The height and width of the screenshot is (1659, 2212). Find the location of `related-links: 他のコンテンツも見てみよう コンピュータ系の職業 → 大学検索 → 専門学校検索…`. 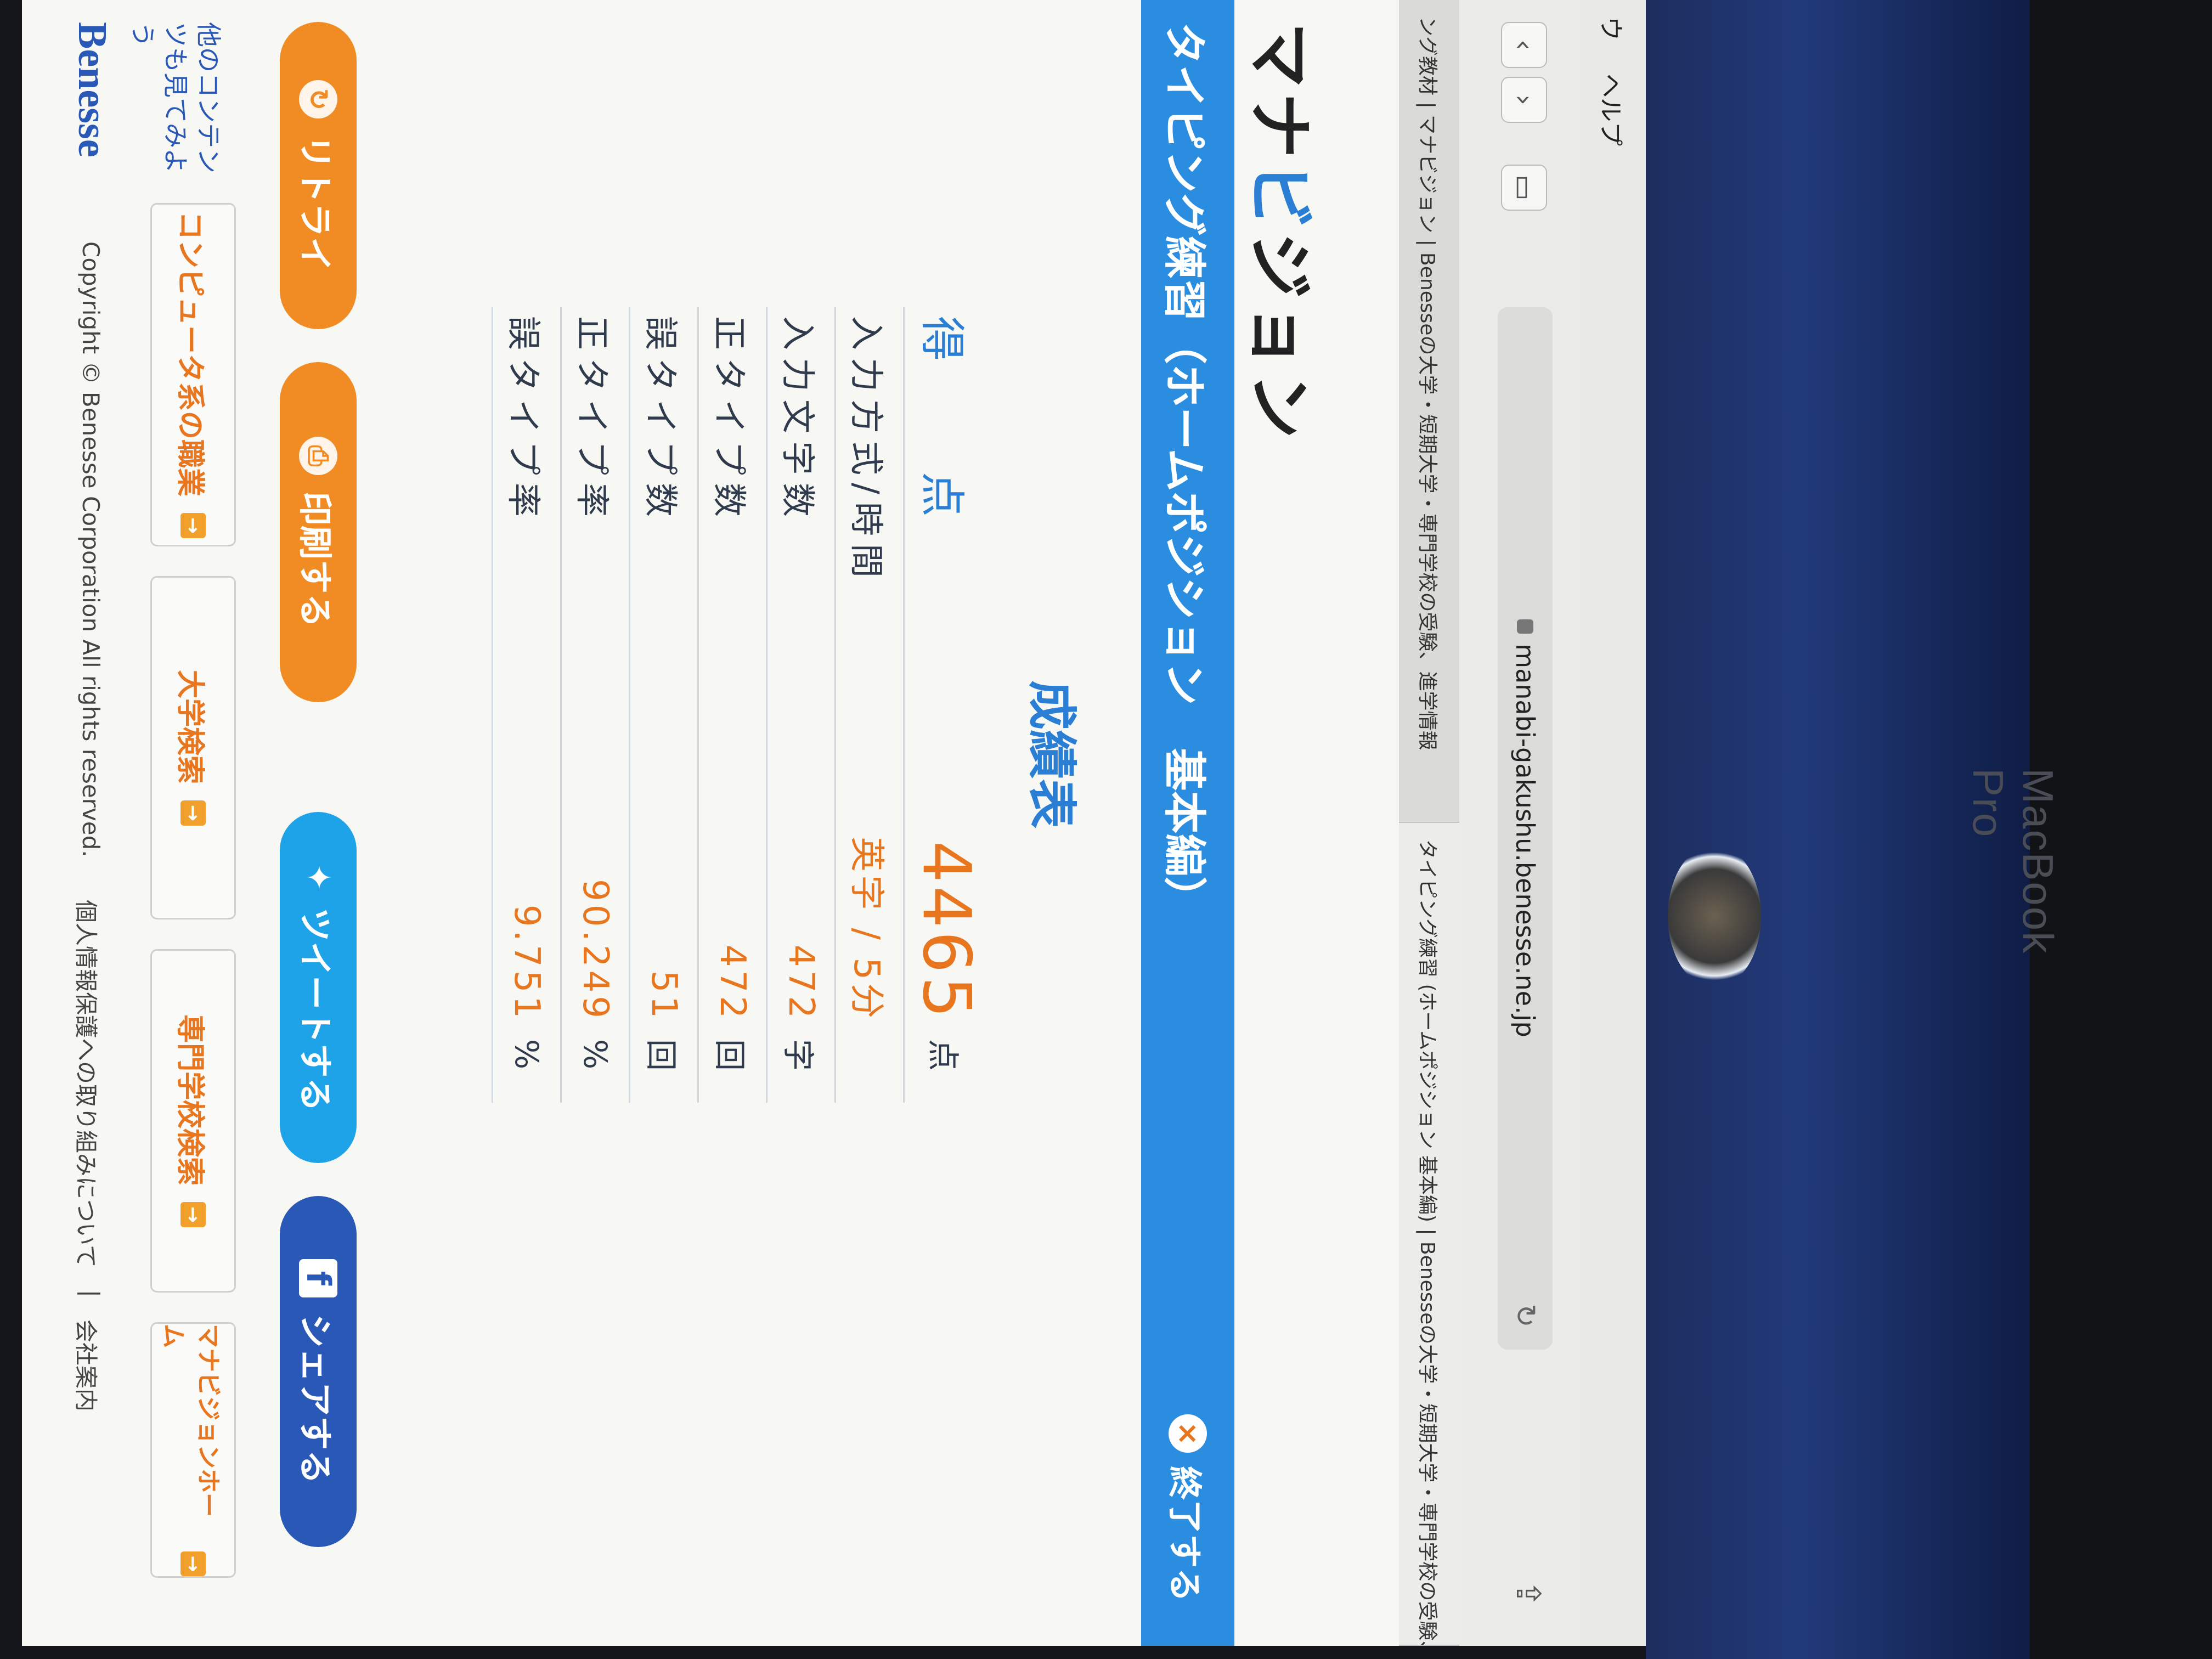

related-links: 他のコンテンツも見てみよう コンピュータ系の職業 → 大学検索 → 専門学校検索… is located at coordinates (182, 806).